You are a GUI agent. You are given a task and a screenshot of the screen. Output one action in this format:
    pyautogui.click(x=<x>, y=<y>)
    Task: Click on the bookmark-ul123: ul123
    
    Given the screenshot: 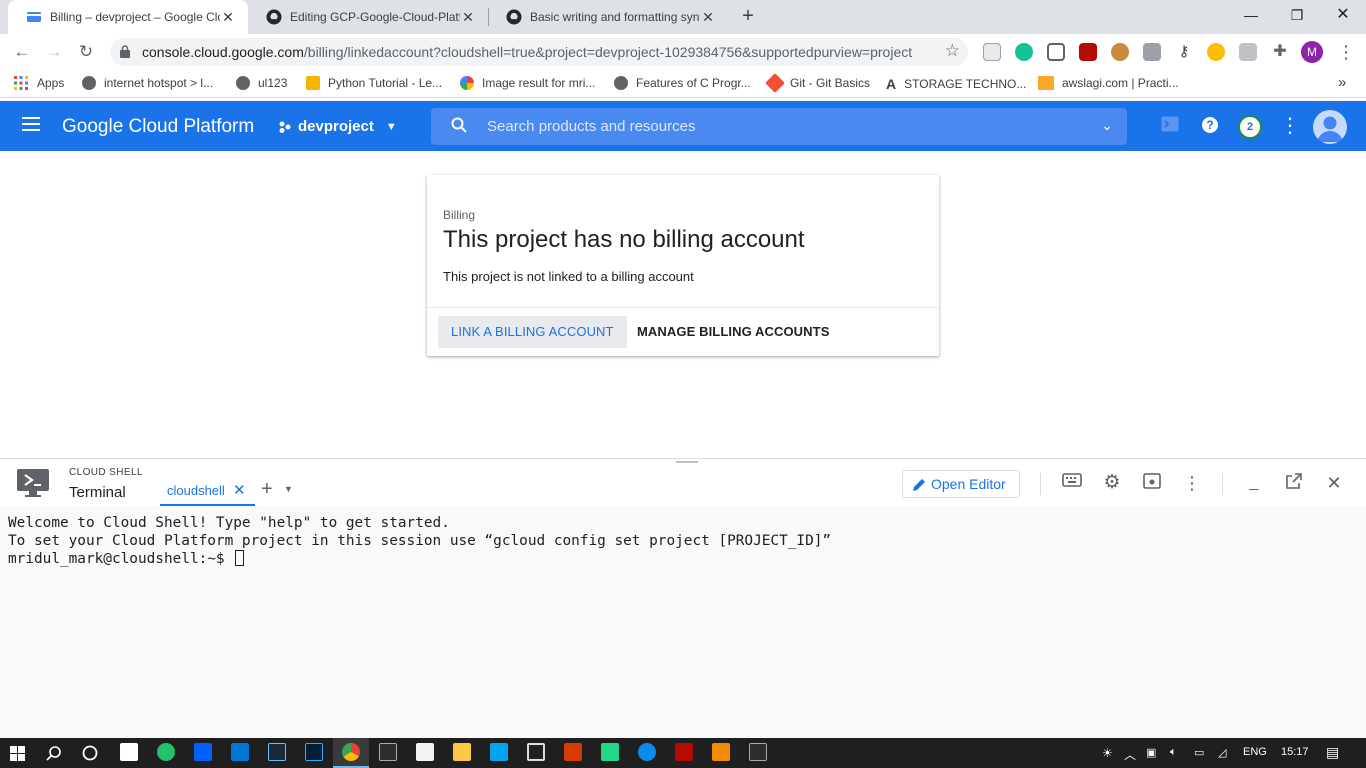 What is the action you would take?
    pyautogui.click(x=261, y=83)
    